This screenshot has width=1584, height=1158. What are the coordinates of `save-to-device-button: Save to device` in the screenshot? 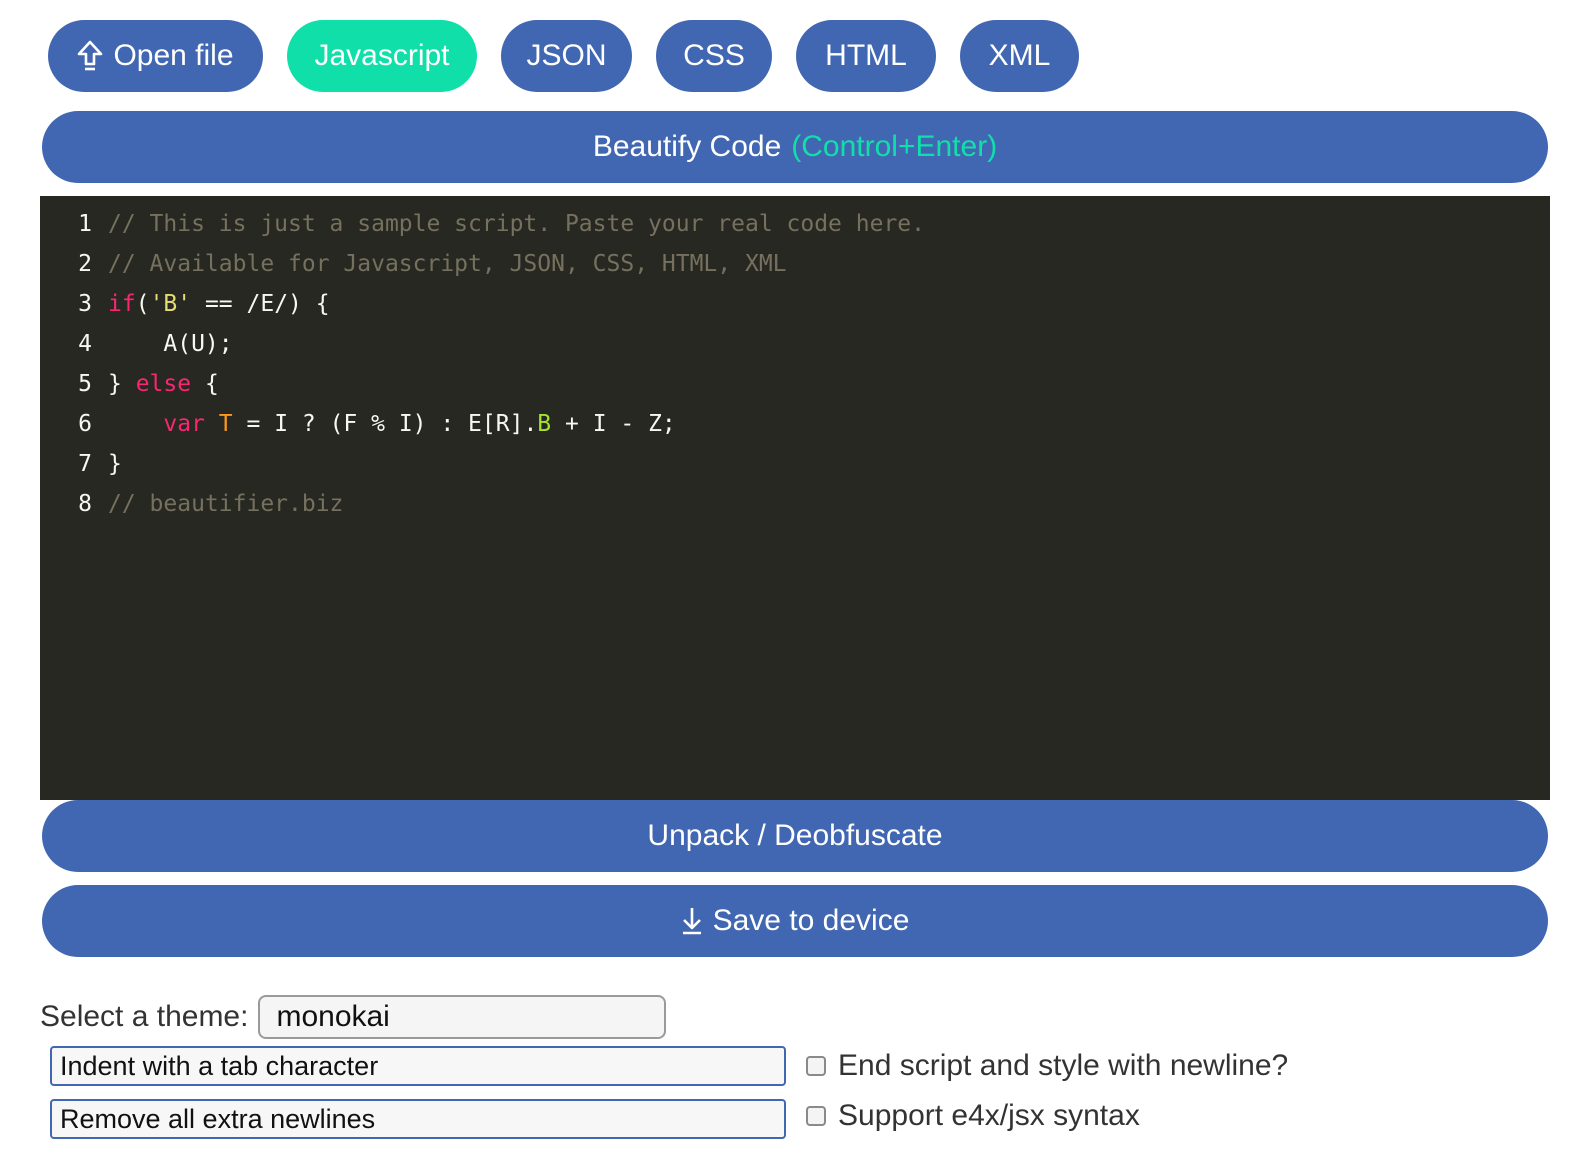 It's located at (795, 921).